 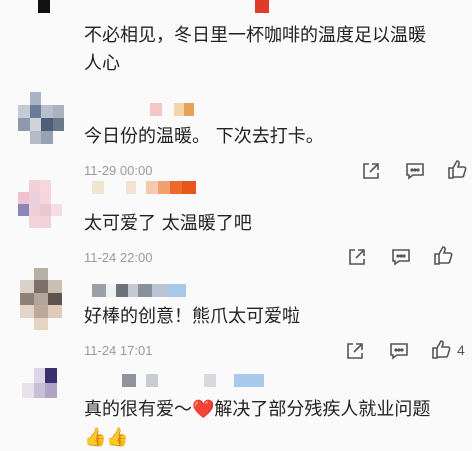 I want to click on comment-text: 人心, so click(x=102, y=63).